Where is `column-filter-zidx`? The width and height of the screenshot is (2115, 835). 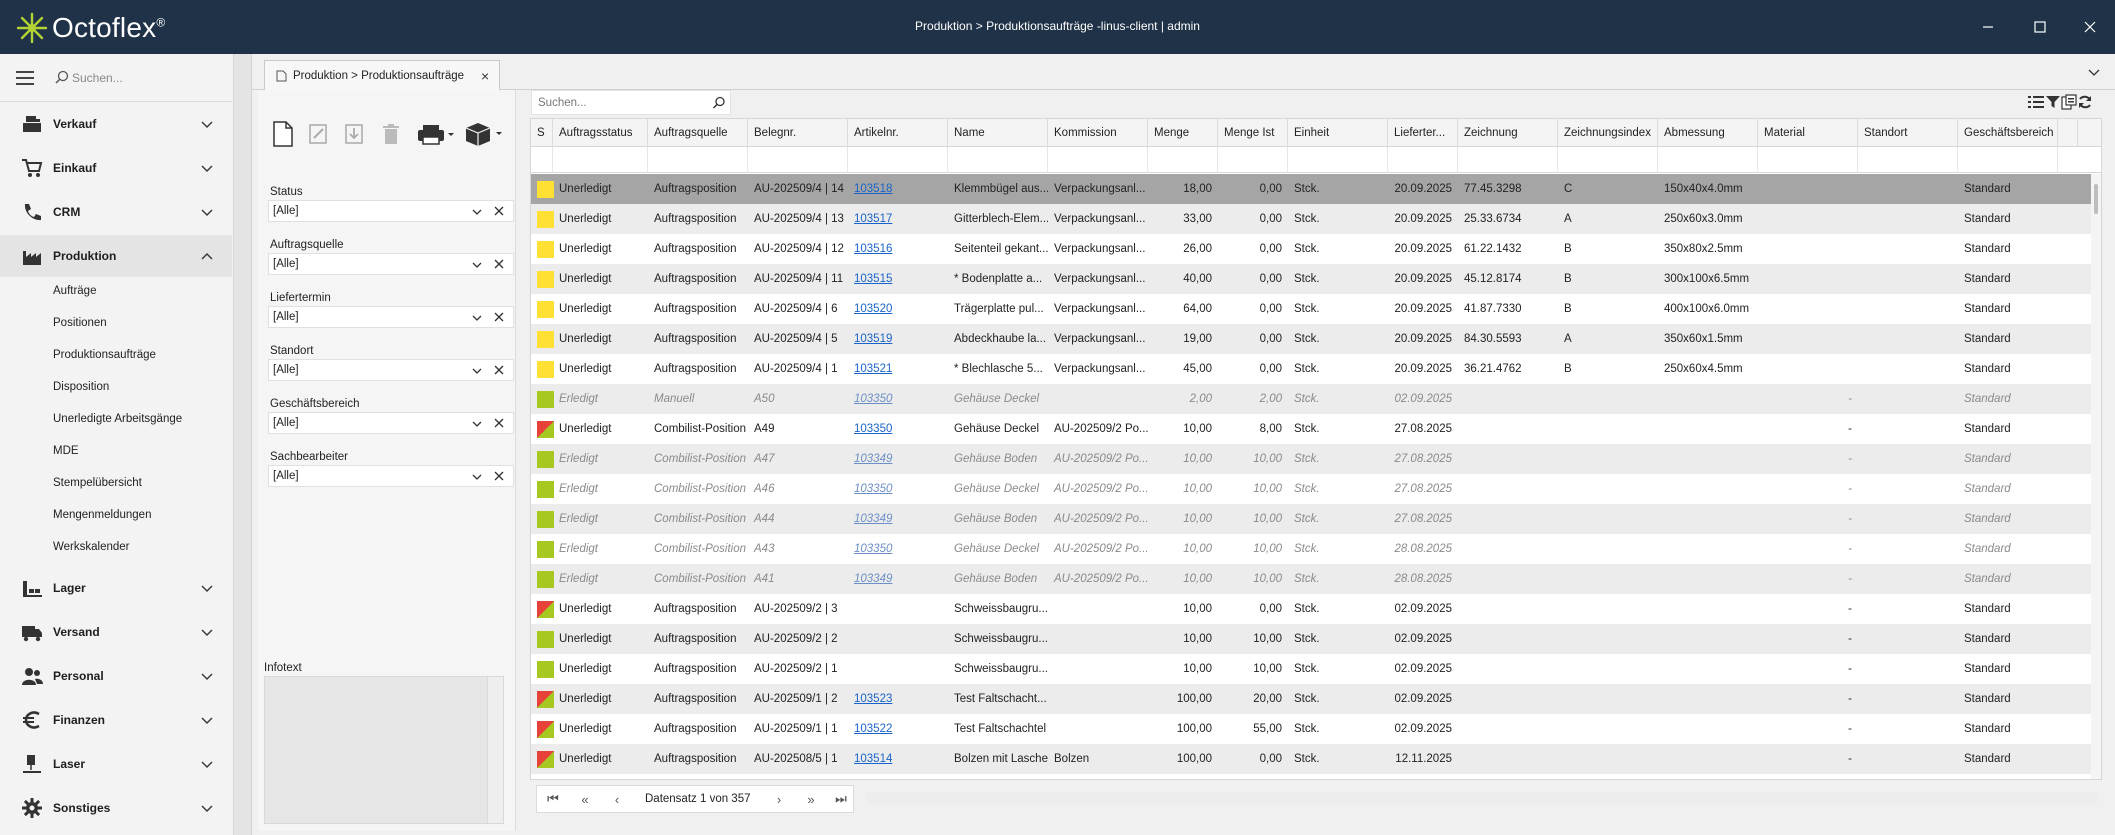
column-filter-zidx is located at coordinates (1608, 160).